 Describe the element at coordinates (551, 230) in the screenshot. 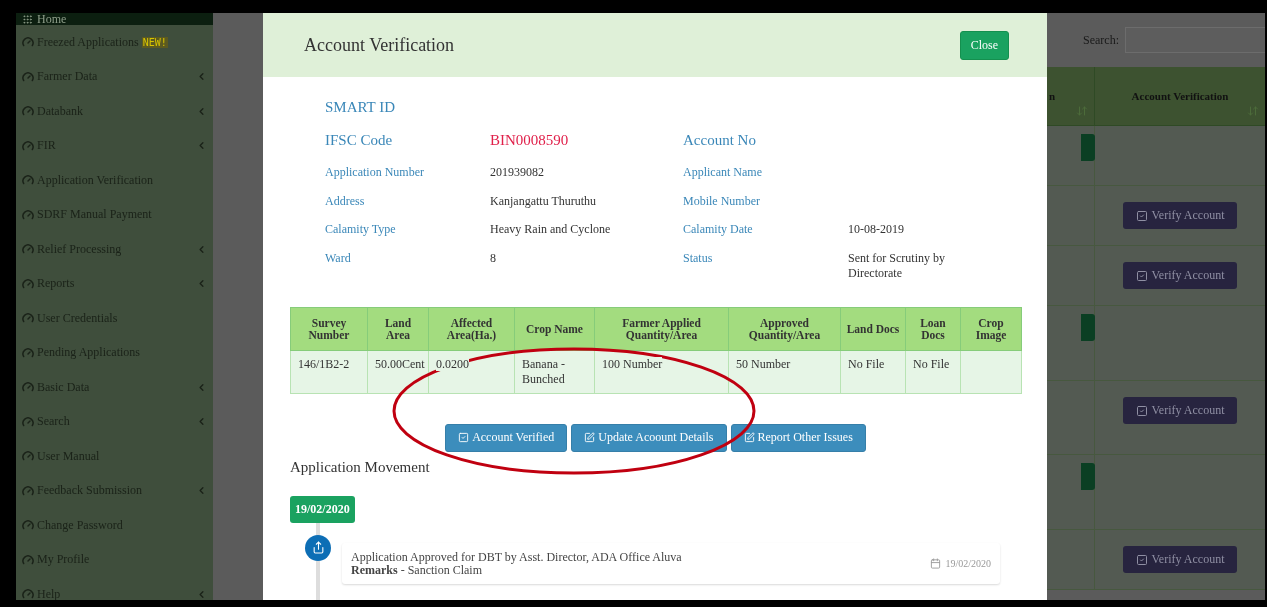

I see `field-value: Heavy Rain and Cyclone` at that location.